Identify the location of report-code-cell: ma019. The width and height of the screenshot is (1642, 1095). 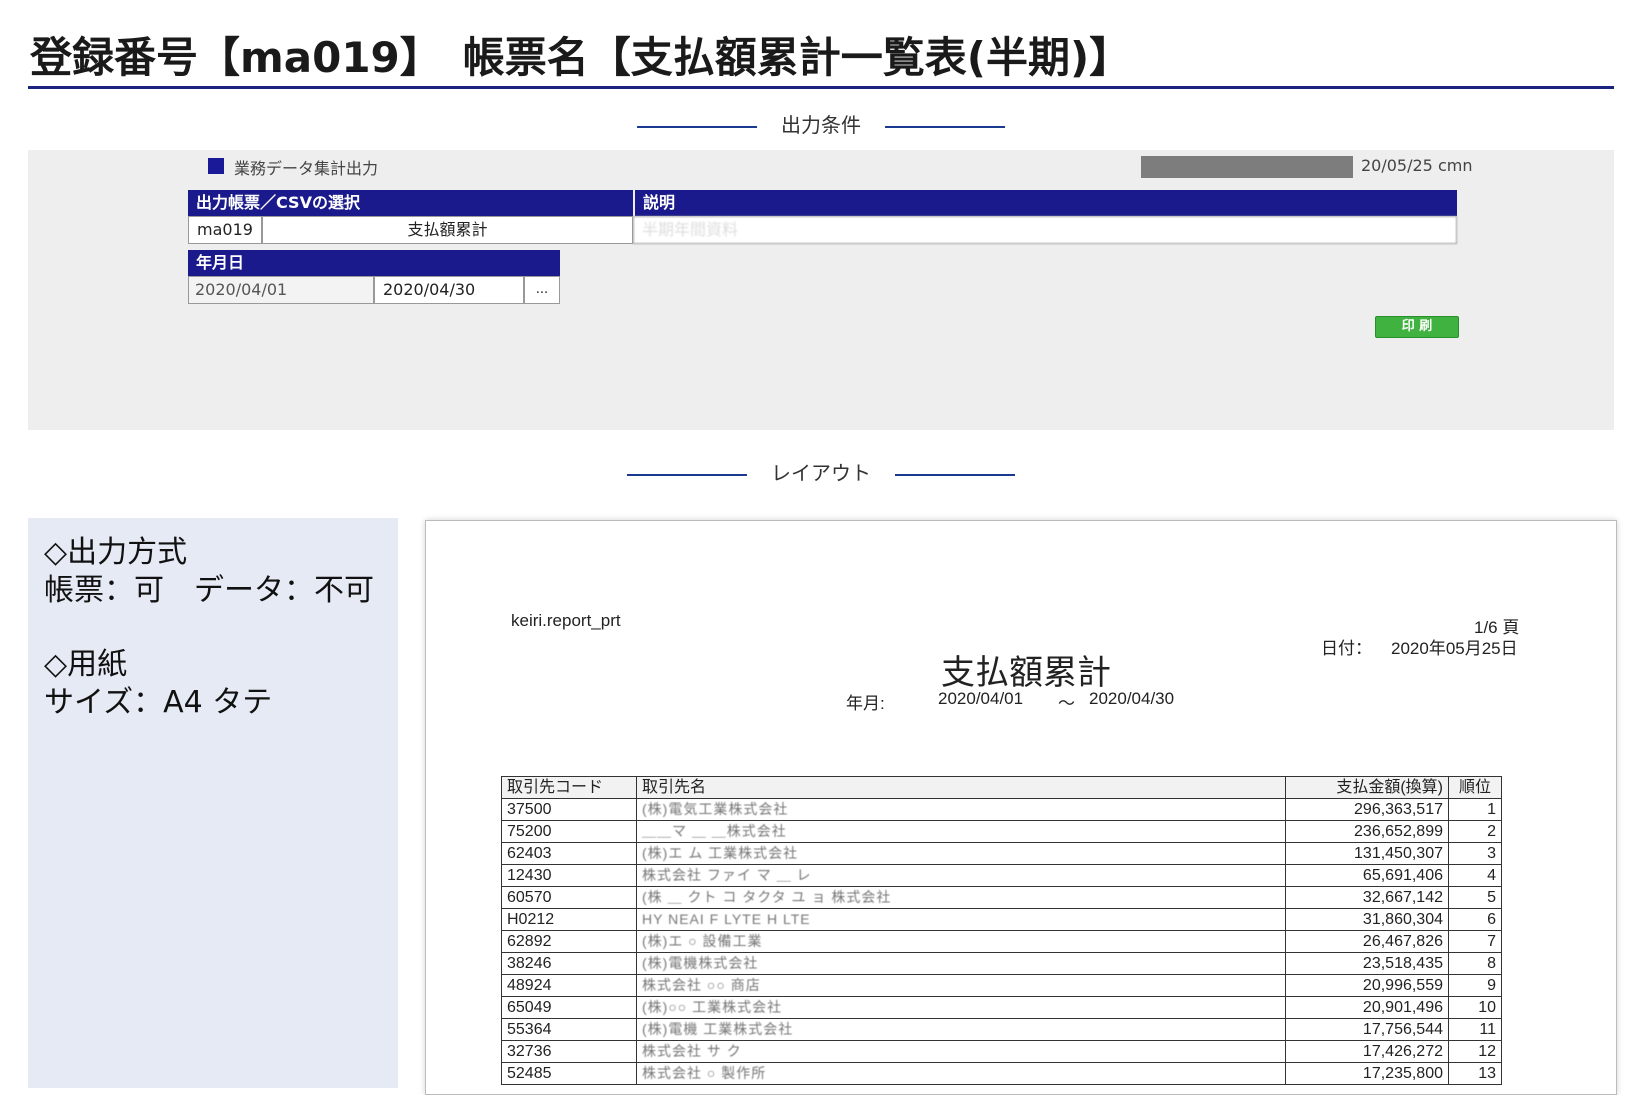
(225, 230).